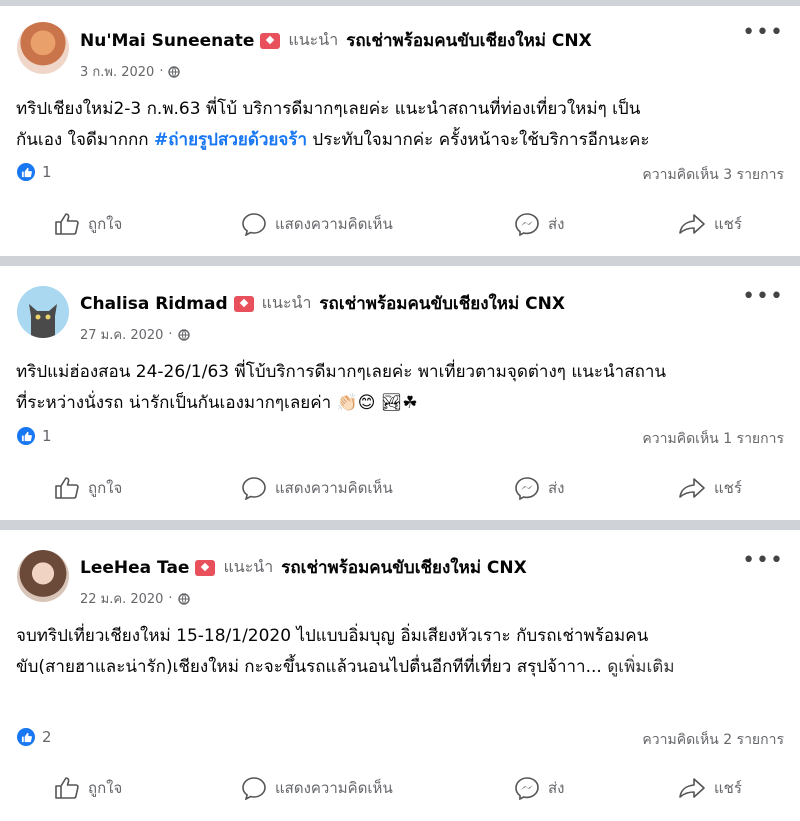 Image resolution: width=800 pixels, height=821 pixels. I want to click on post-date: 22 ม.ค. 2020, so click(121, 598).